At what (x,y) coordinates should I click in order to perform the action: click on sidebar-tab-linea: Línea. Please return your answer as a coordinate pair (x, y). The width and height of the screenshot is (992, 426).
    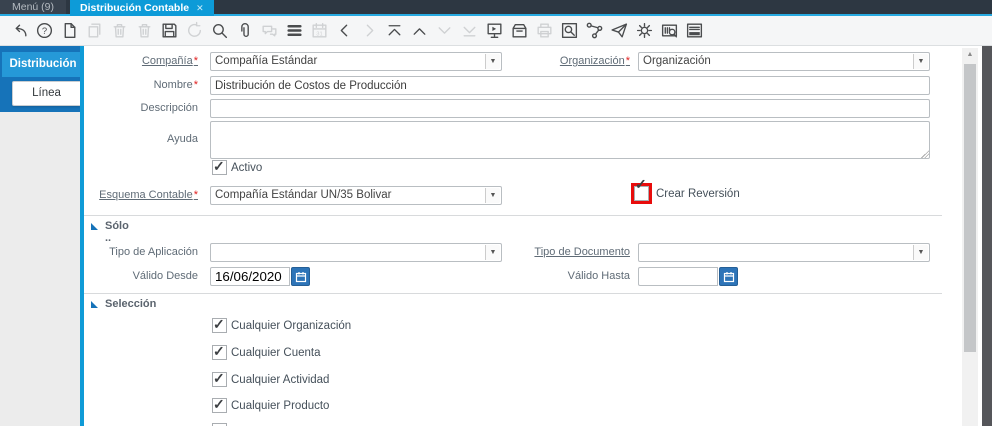
    Looking at the image, I should click on (46, 93).